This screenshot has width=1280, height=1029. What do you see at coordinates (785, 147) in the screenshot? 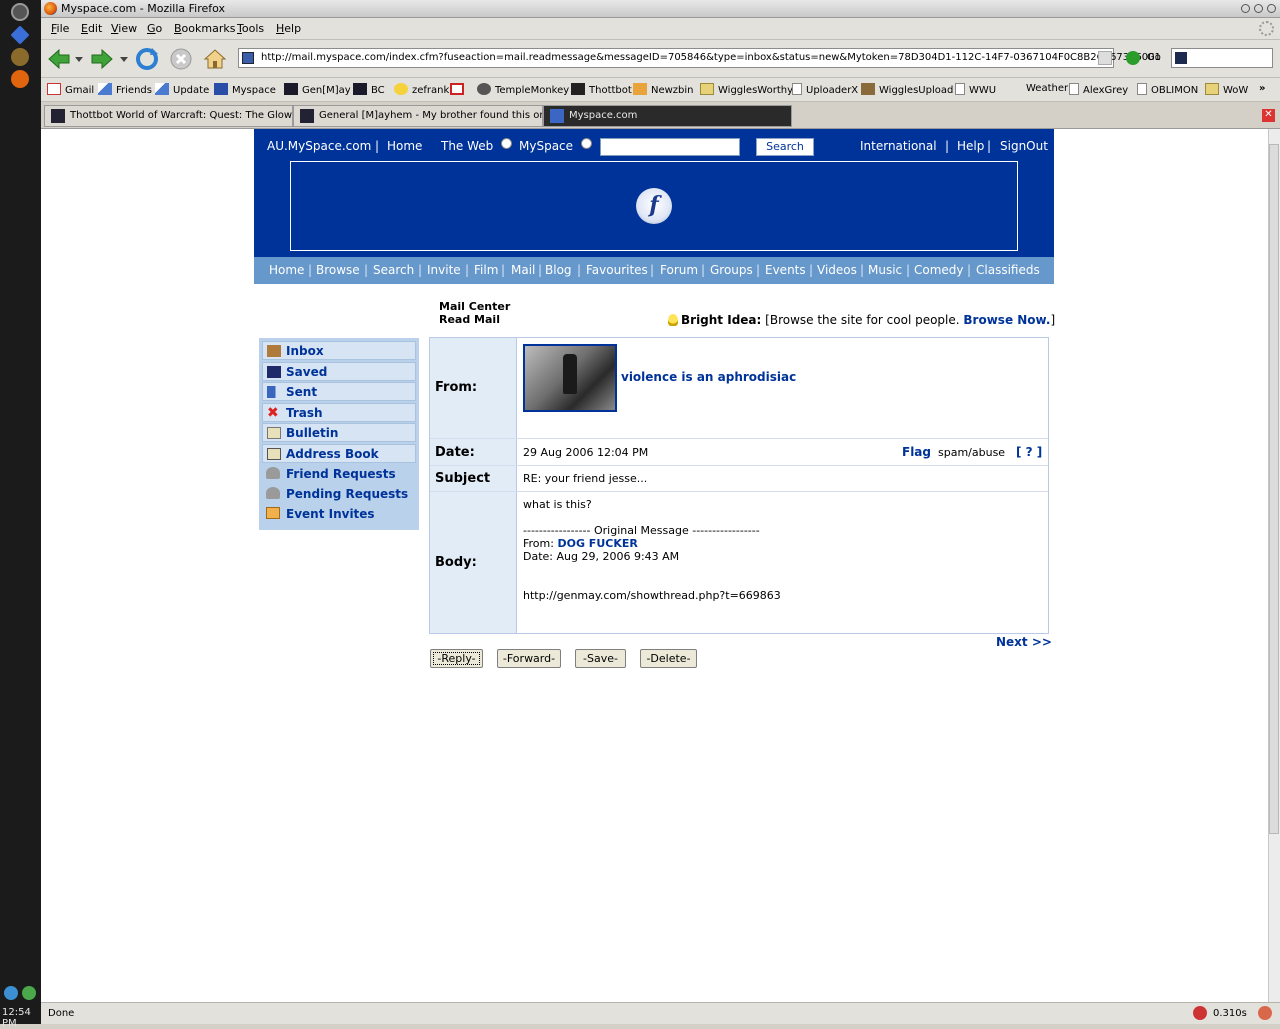
I see `myspace-search-button: Search` at bounding box center [785, 147].